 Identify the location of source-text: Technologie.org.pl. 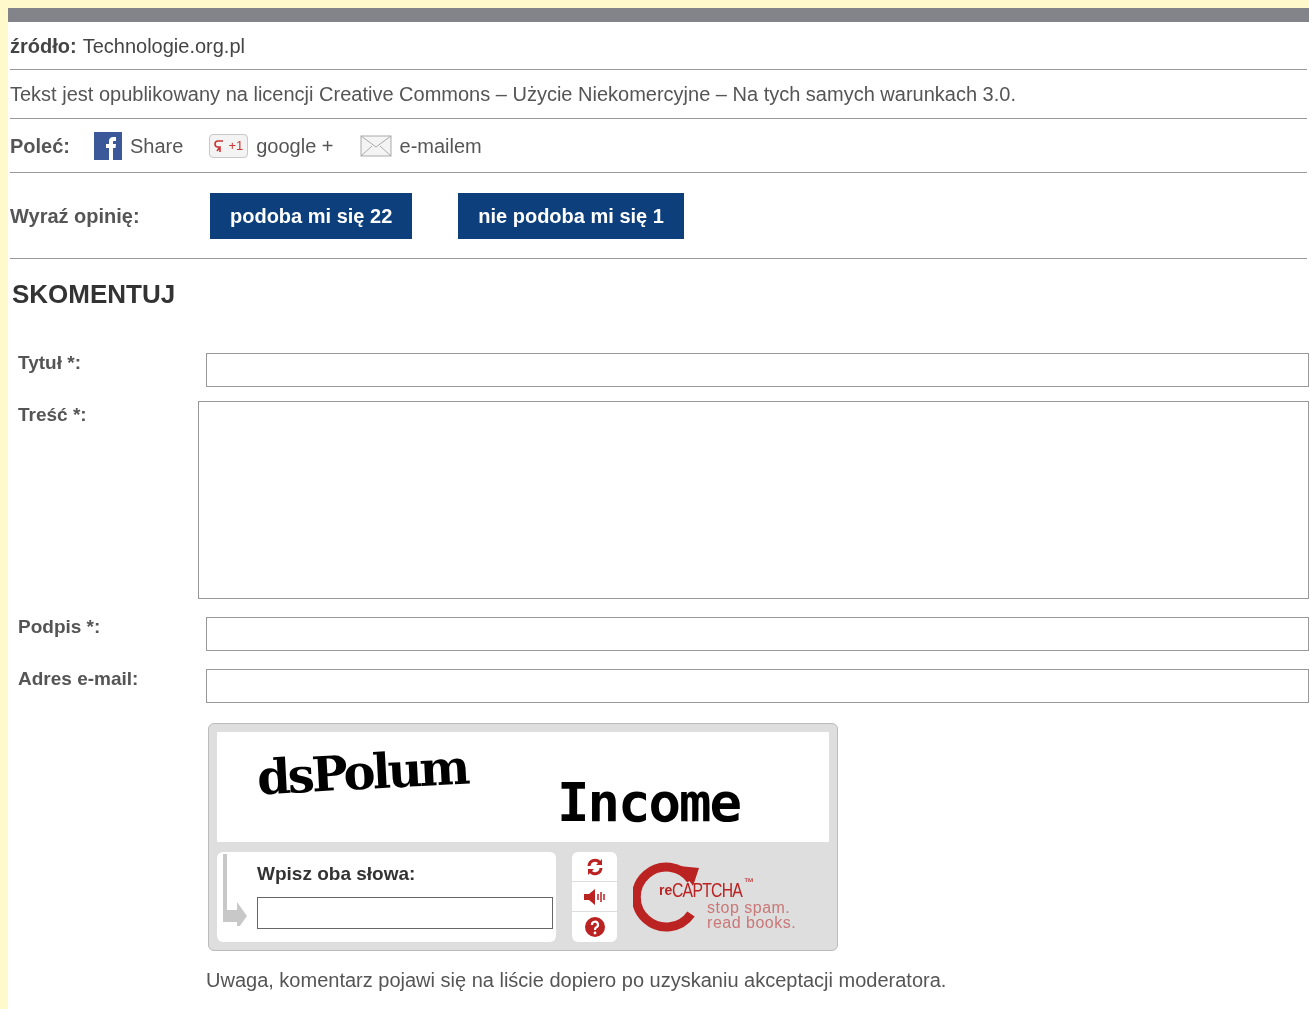
(163, 46).